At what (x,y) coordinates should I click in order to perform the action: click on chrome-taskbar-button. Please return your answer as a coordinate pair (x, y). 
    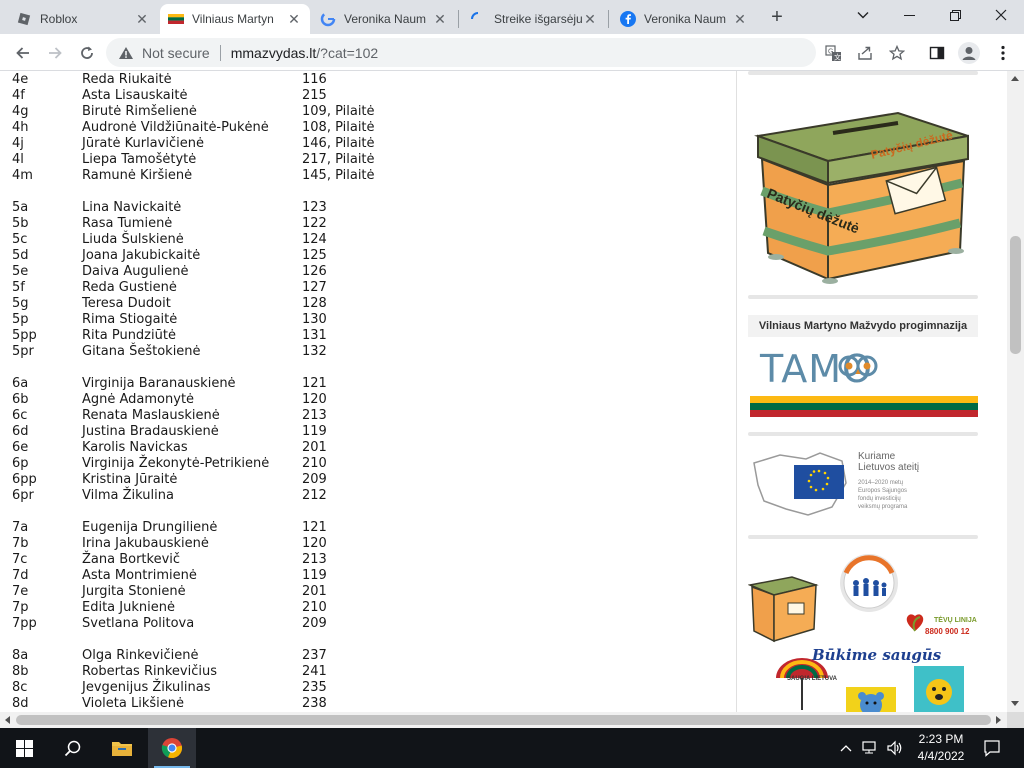
    Looking at the image, I should click on (172, 748).